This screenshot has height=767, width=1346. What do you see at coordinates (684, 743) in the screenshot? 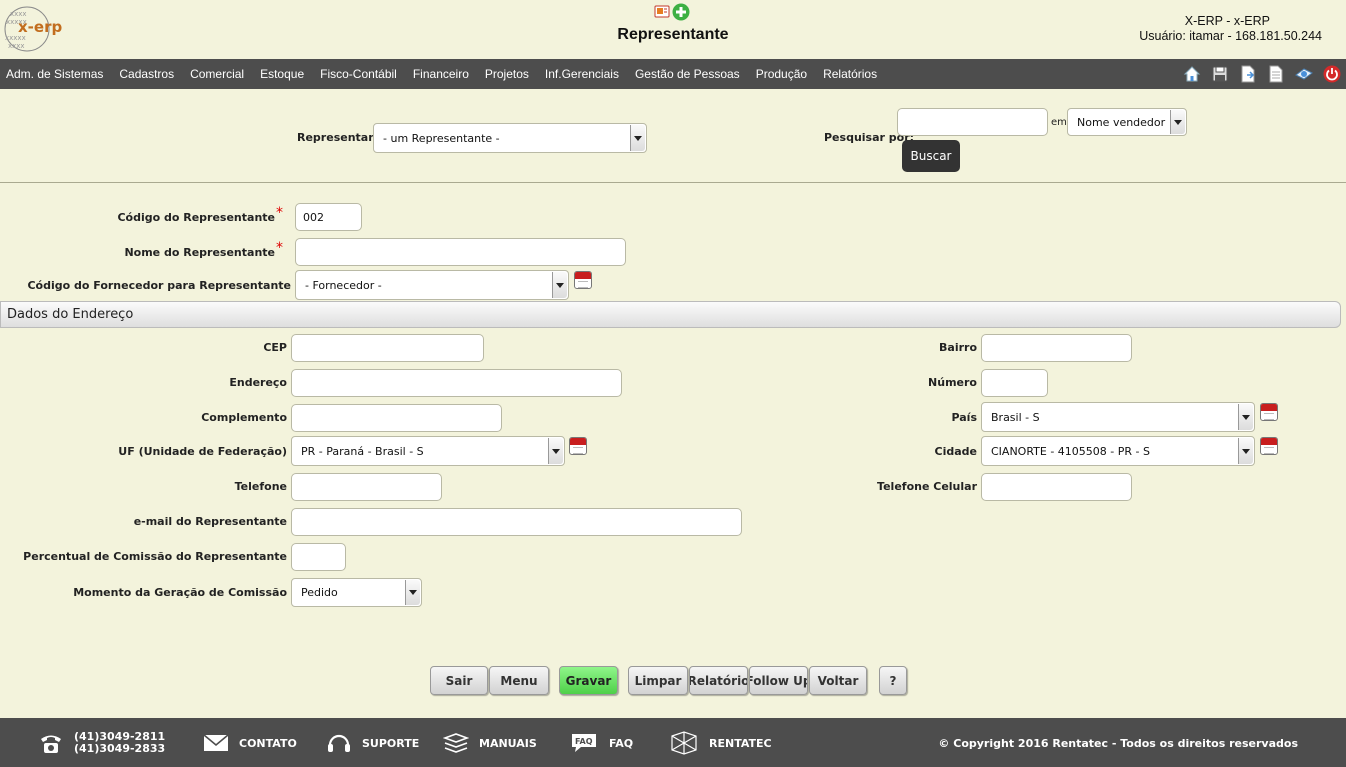
I see `rentatec-icon` at bounding box center [684, 743].